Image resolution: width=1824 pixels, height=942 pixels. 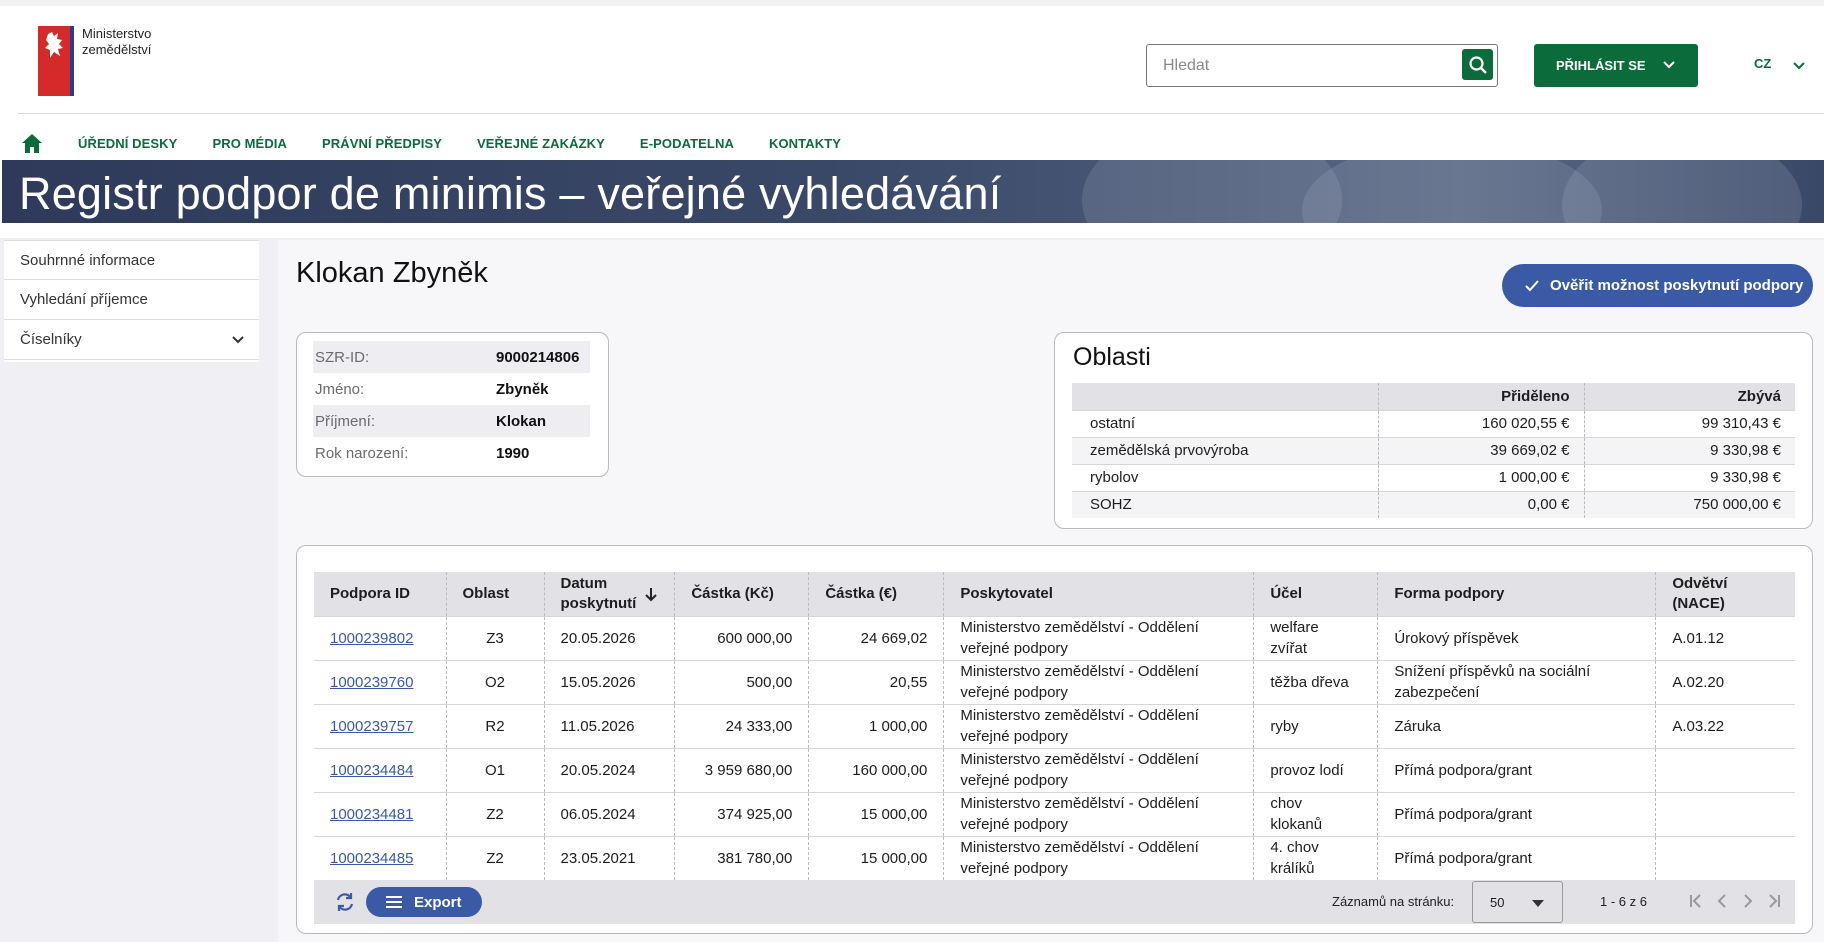 What do you see at coordinates (1748, 901) in the screenshot?
I see `next-page-icon` at bounding box center [1748, 901].